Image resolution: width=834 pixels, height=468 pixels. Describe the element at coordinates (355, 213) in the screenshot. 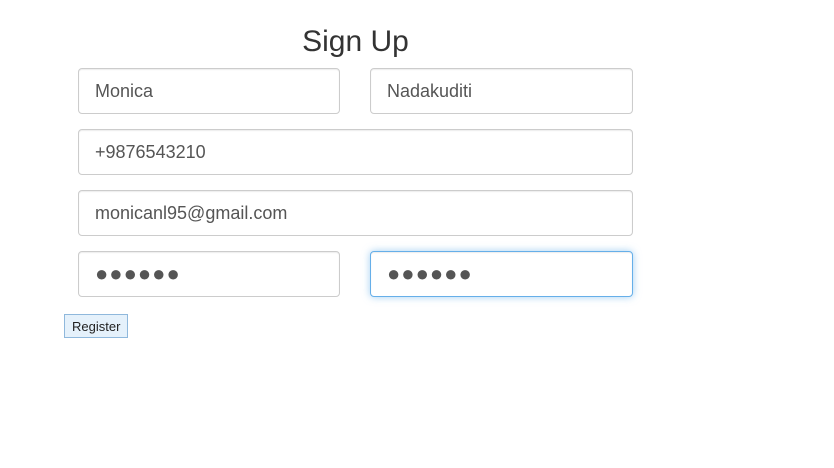

I see `email-input` at that location.